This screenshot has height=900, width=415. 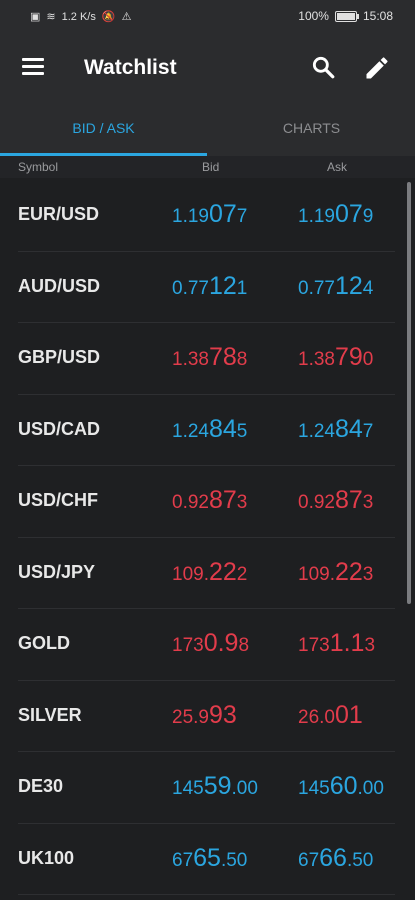 I want to click on bid-price: 109.222, so click(x=209, y=572).